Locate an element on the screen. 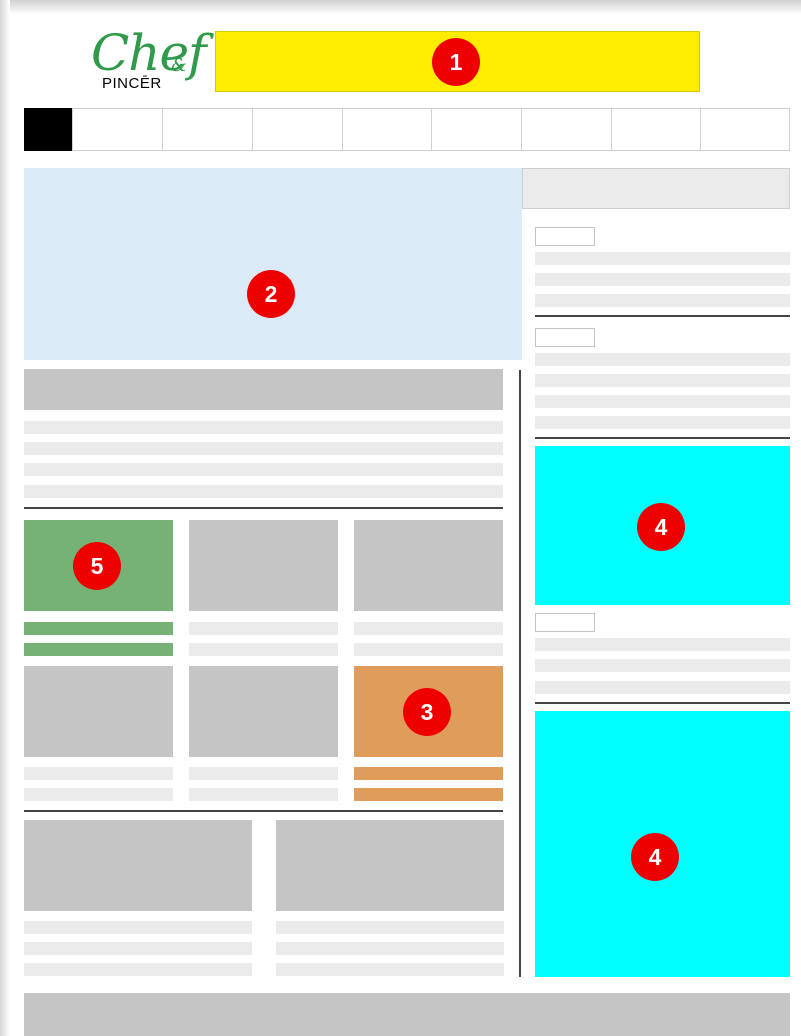 Image resolution: width=801 pixels, height=1036 pixels. marker-ad-top: 4 is located at coordinates (661, 527).